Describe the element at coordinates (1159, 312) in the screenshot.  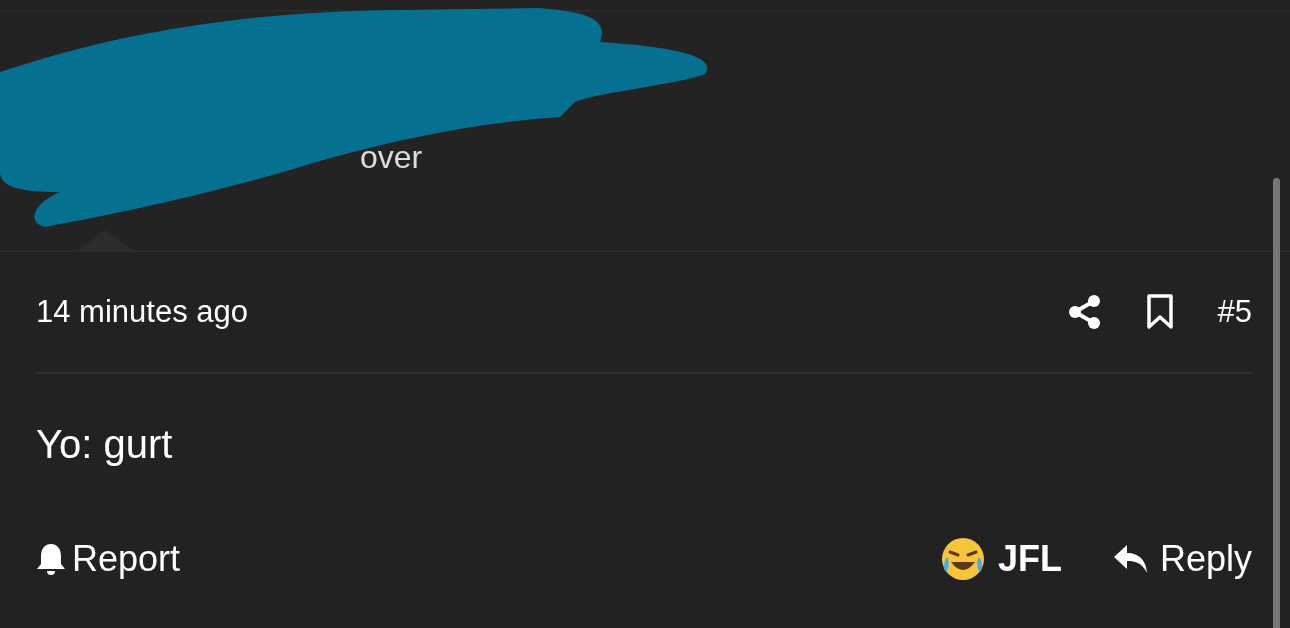
I see `bookmark-icon` at that location.